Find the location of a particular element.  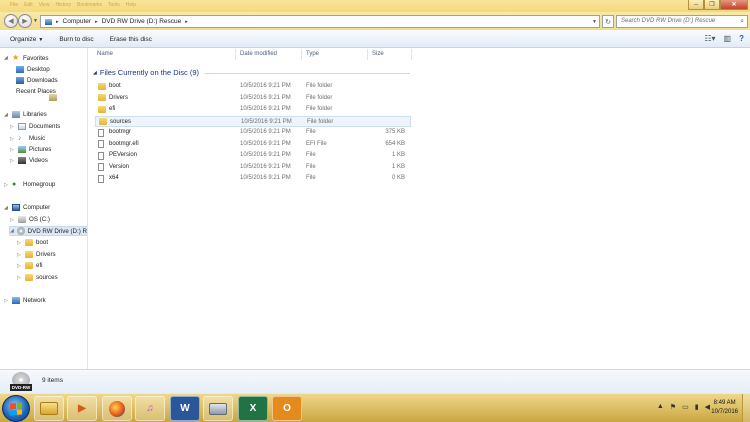

file-row-version: Version 10/5/2016 9:21 PM File 1 KB is located at coordinates (253, 168).